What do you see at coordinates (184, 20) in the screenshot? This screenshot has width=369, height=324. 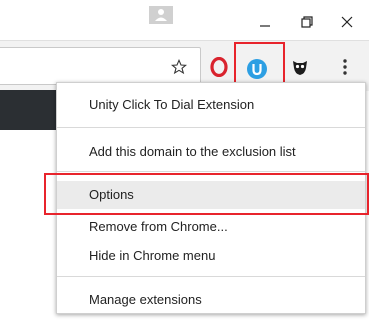 I see `title-bar` at bounding box center [184, 20].